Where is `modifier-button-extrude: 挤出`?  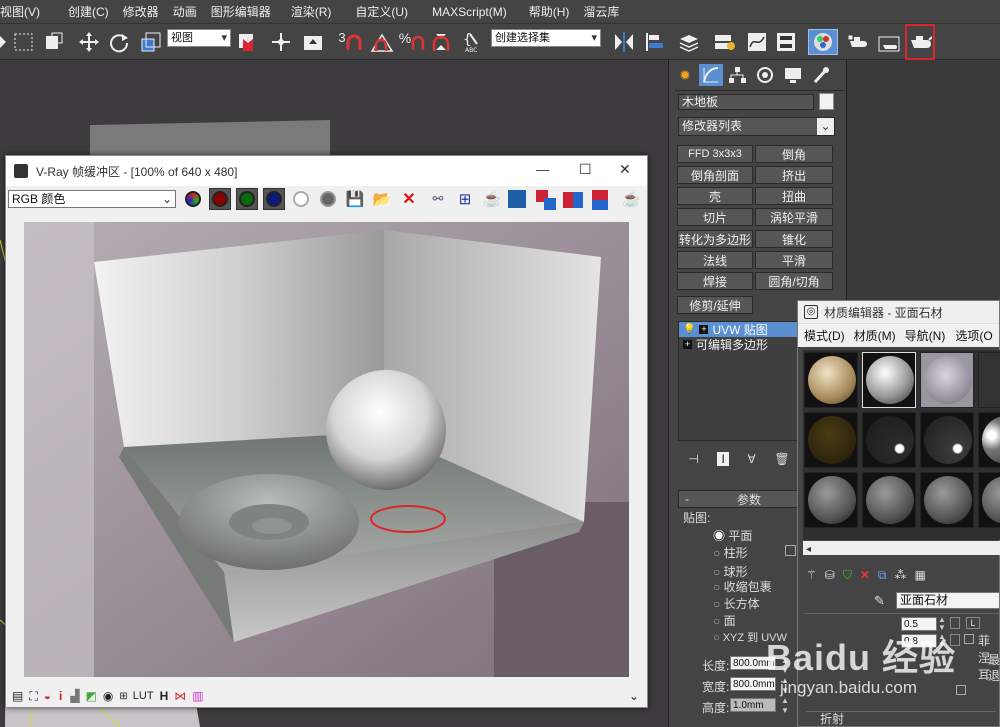 modifier-button-extrude: 挤出 is located at coordinates (794, 175).